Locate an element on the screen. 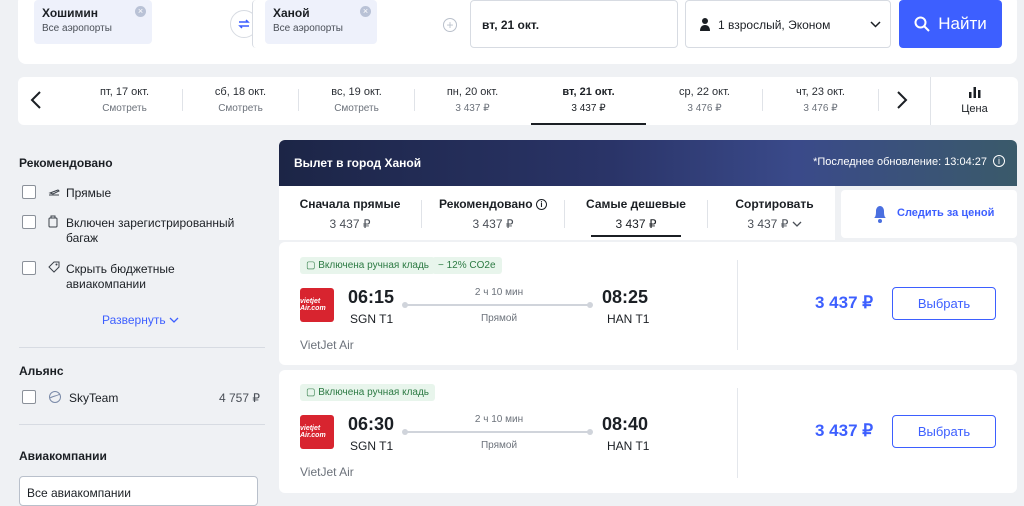 The image size is (1024, 506). date-item: чт, 23 окт. 3 476 ₽ is located at coordinates (820, 101).